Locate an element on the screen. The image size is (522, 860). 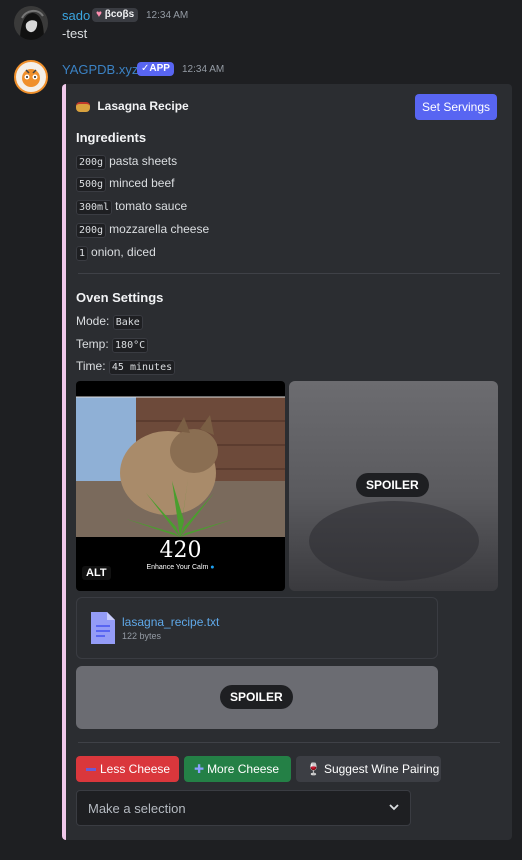
oven-mode: Mode: Bake is located at coordinates (111, 322).